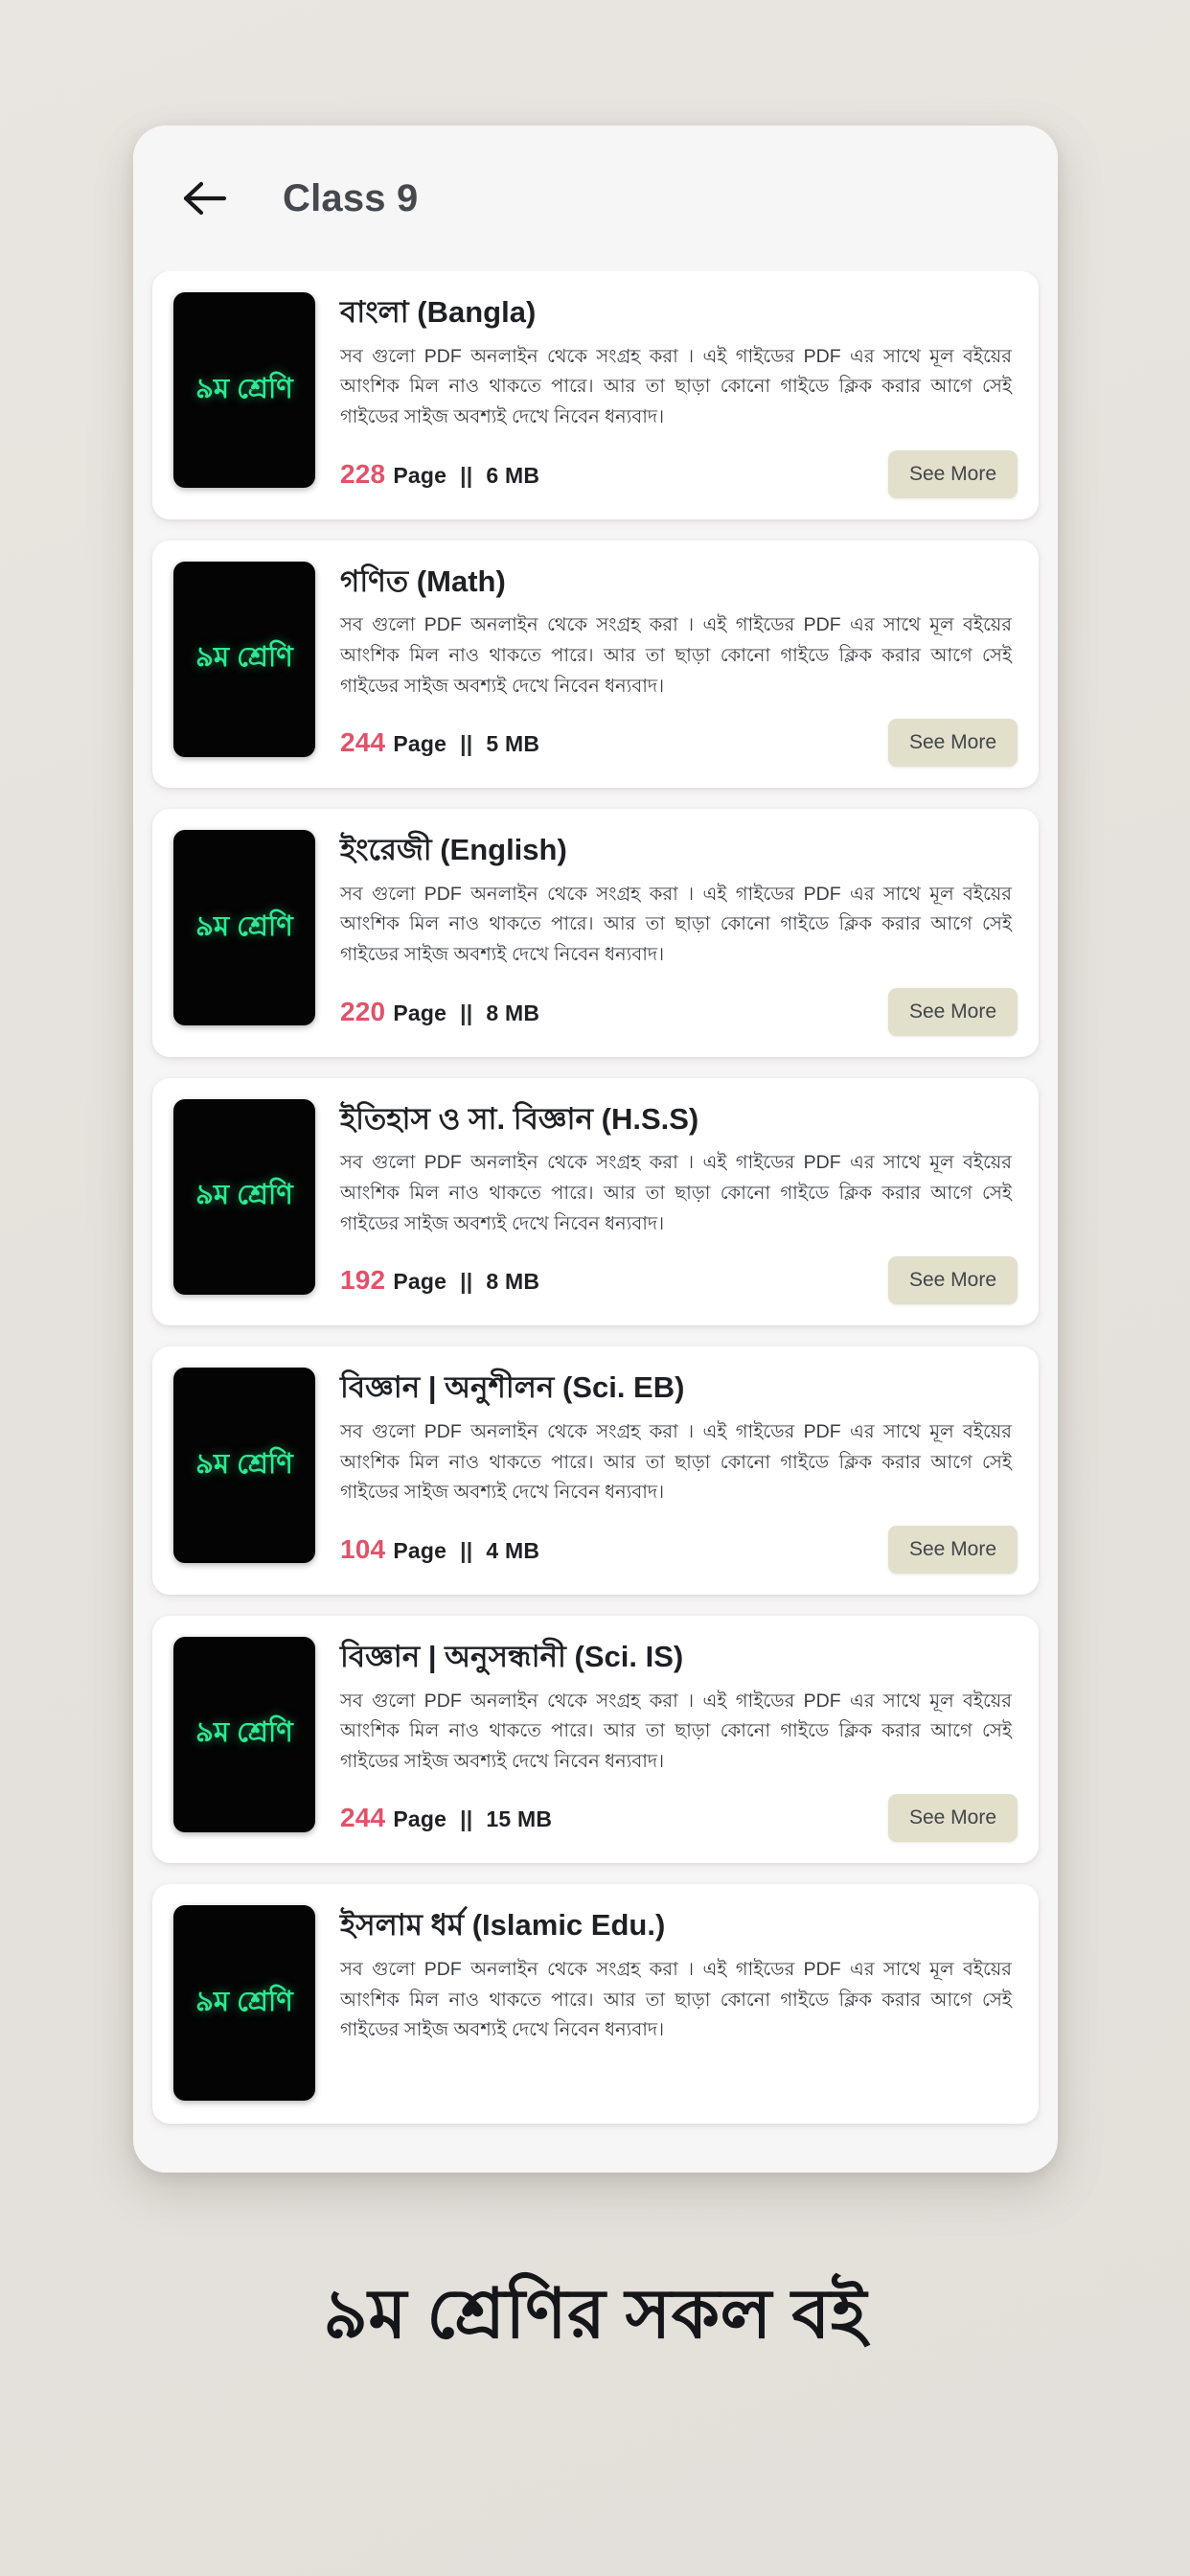 The image size is (1190, 2576). What do you see at coordinates (519, 1118) in the screenshot?
I see `book-title: ইতিহাস ও সা. বিজ্ঞান (H.S.S)` at bounding box center [519, 1118].